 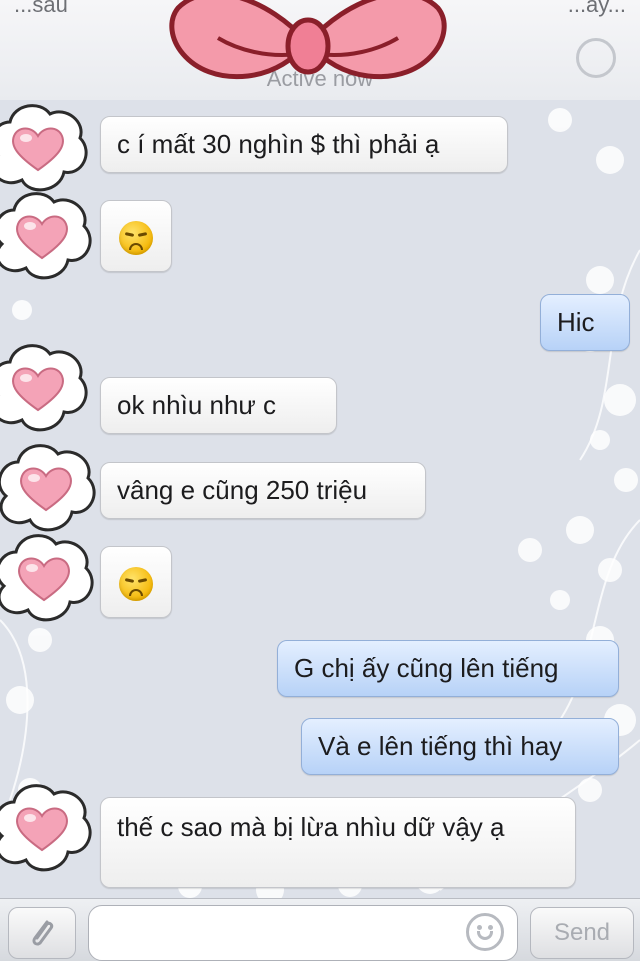 I want to click on message-composer: Send, so click(x=320, y=929).